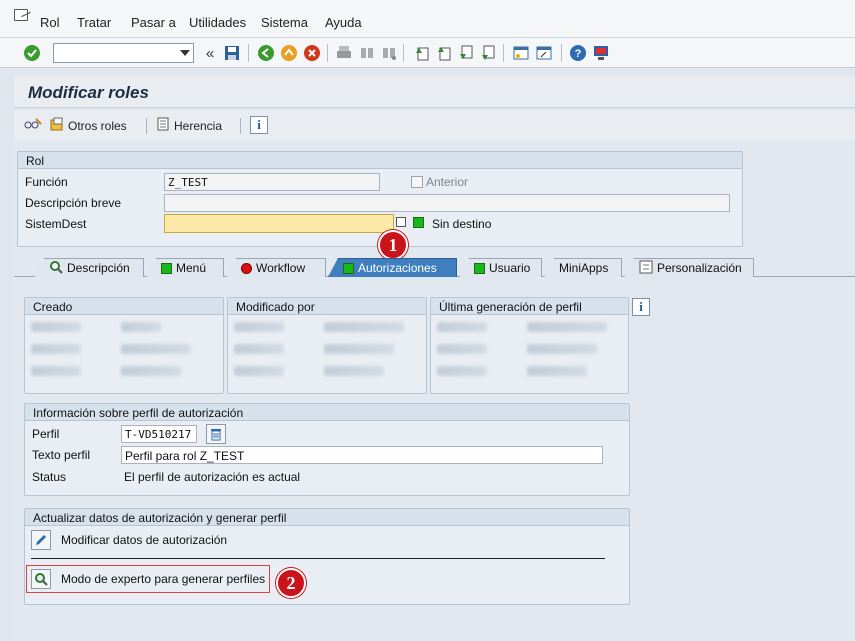 Image resolution: width=855 pixels, height=641 pixels. I want to click on perfil-group-title: Información sobre perfil de autorización, so click(327, 412).